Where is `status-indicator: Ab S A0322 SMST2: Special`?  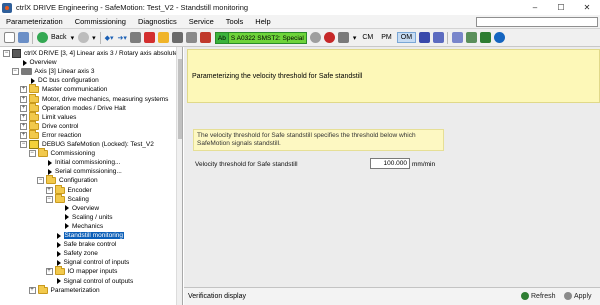
status-indicator: Ab S A0322 SMST2: Special is located at coordinates (260, 37).